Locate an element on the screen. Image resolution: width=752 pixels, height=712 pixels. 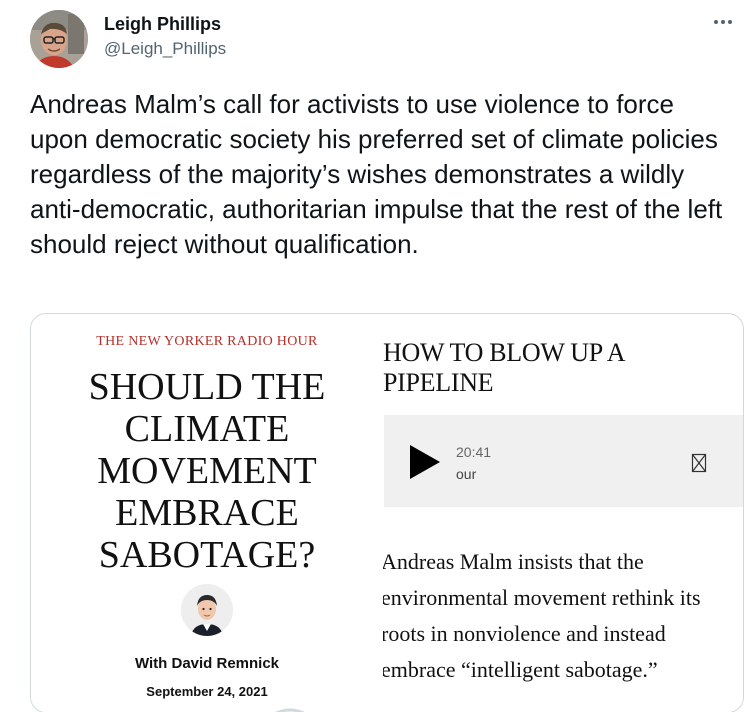
headline-line: CLIMATE is located at coordinates (207, 429).